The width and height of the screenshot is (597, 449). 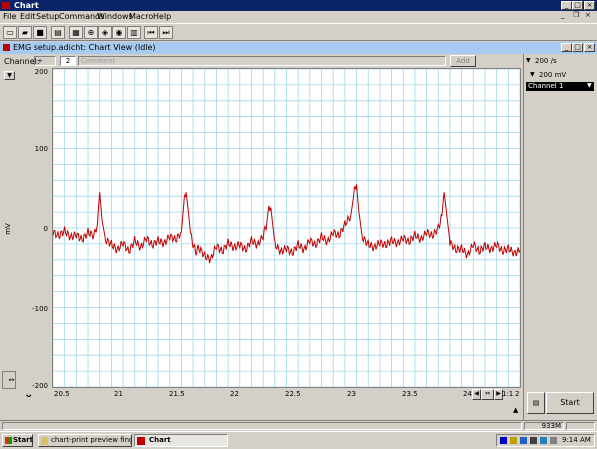 What do you see at coordinates (577, 5) in the screenshot?
I see `maximize-button: □` at bounding box center [577, 5].